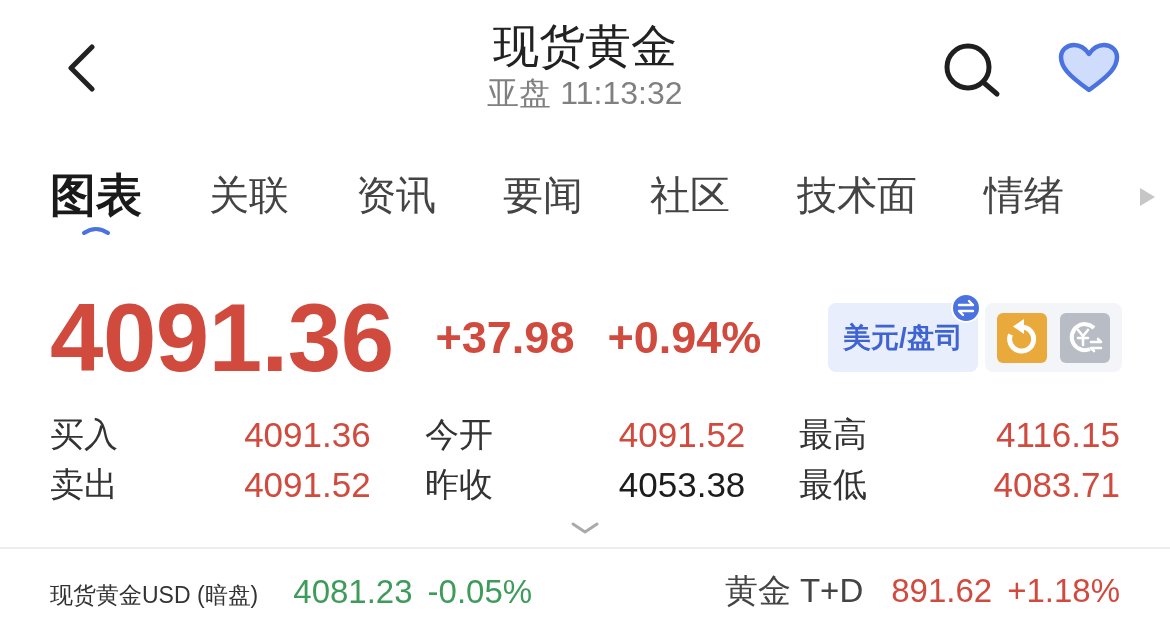 This screenshot has width=1170, height=626. I want to click on stat-label: 今开, so click(458, 434).